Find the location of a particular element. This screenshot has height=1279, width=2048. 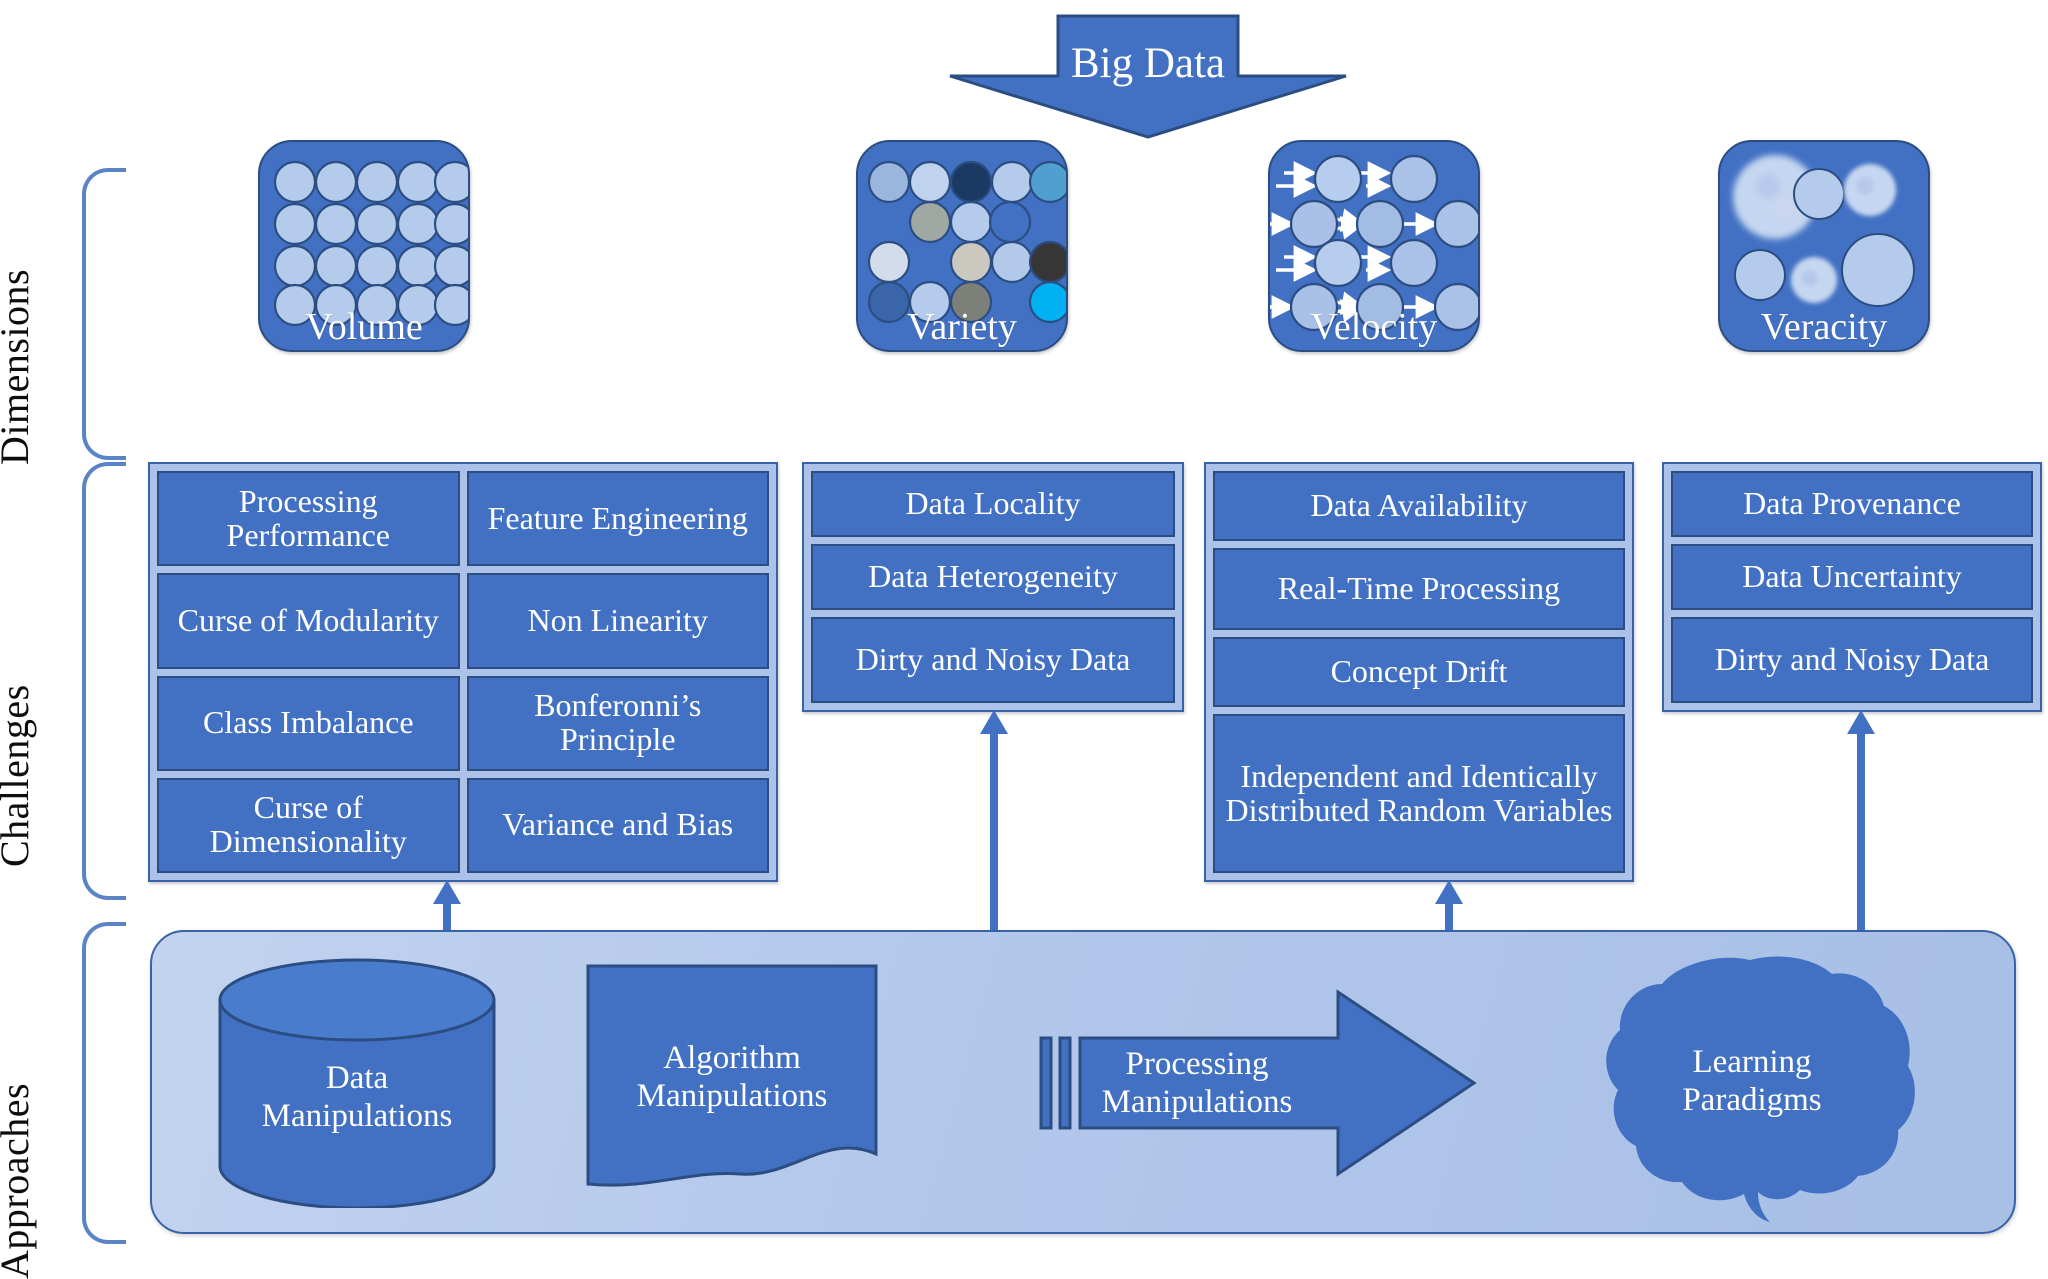

dimension-tile-volume: Volume is located at coordinates (364, 246).